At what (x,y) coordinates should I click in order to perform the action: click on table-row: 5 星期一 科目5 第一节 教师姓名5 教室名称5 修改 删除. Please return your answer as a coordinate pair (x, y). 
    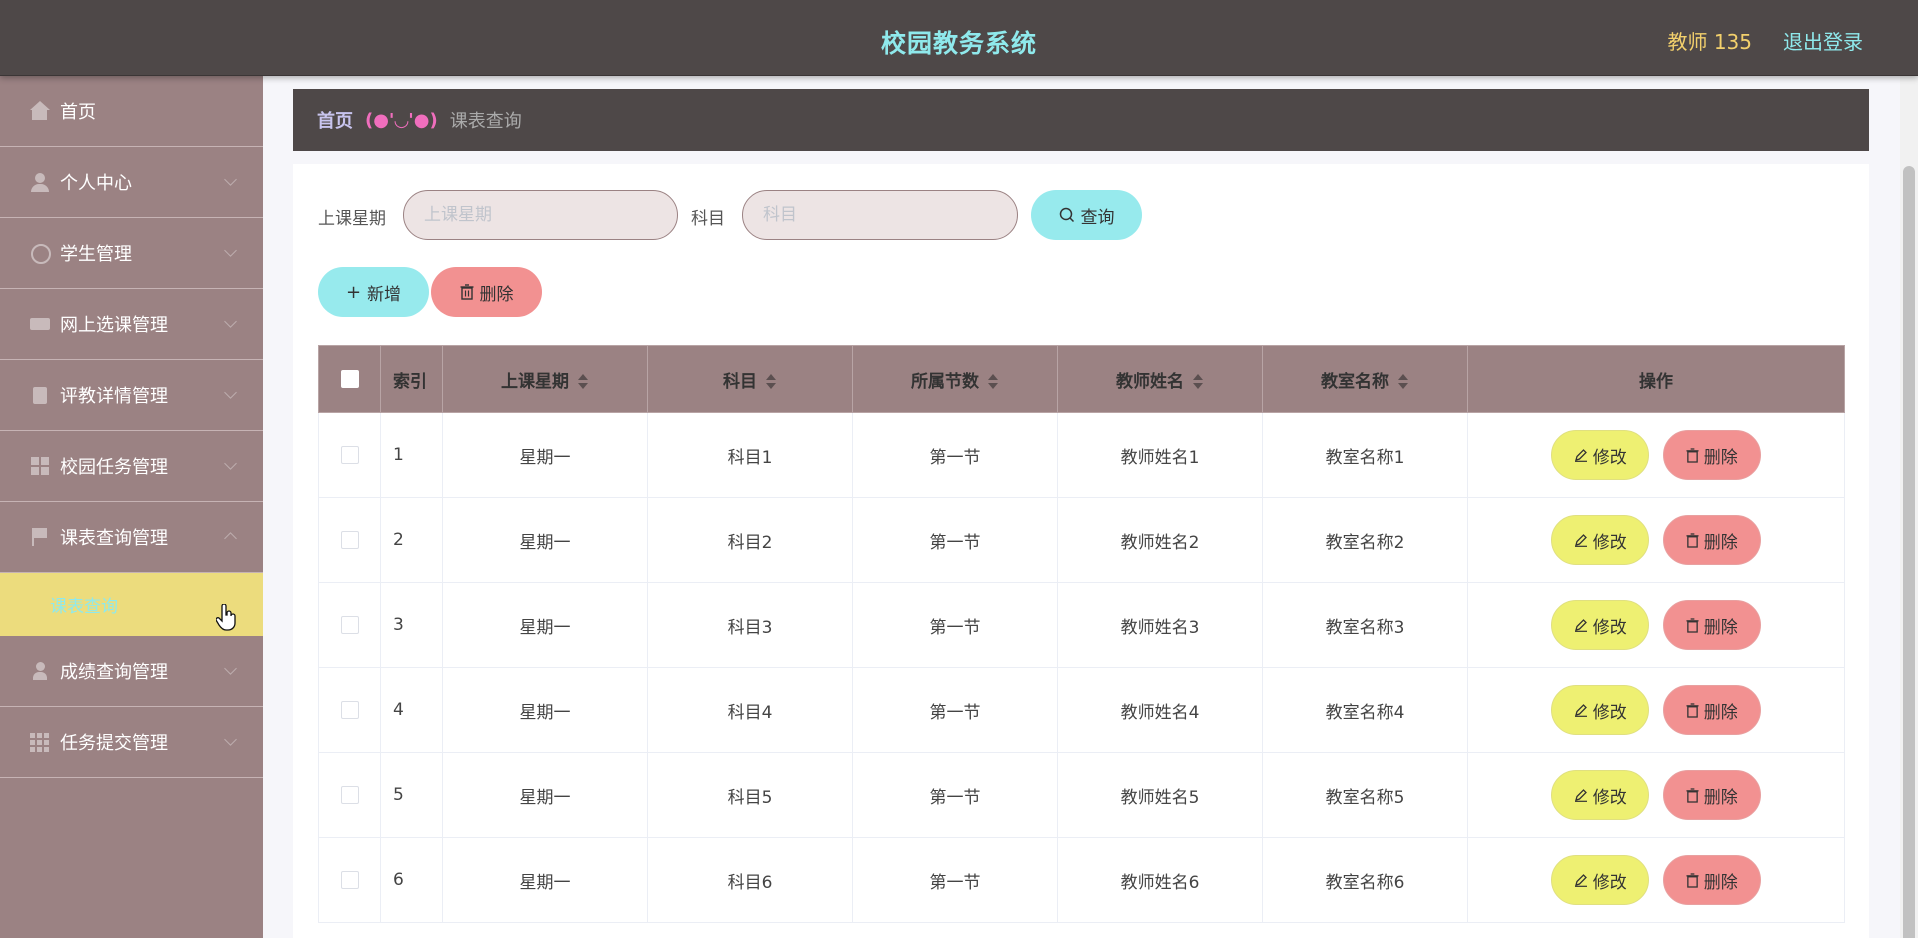
    Looking at the image, I should click on (1081, 795).